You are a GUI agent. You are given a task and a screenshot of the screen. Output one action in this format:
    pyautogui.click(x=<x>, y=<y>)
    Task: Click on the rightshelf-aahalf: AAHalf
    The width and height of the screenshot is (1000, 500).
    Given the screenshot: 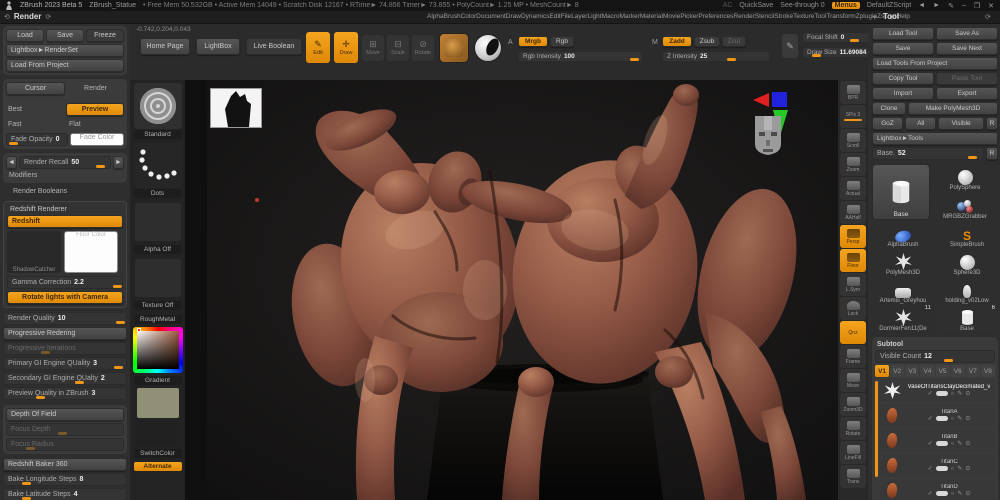 What is the action you would take?
    pyautogui.click(x=853, y=212)
    